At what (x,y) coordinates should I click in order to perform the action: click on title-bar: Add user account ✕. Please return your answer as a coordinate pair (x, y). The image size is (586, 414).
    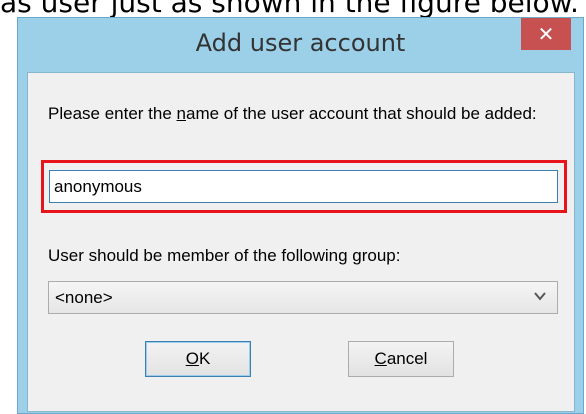
    Looking at the image, I should click on (300, 45).